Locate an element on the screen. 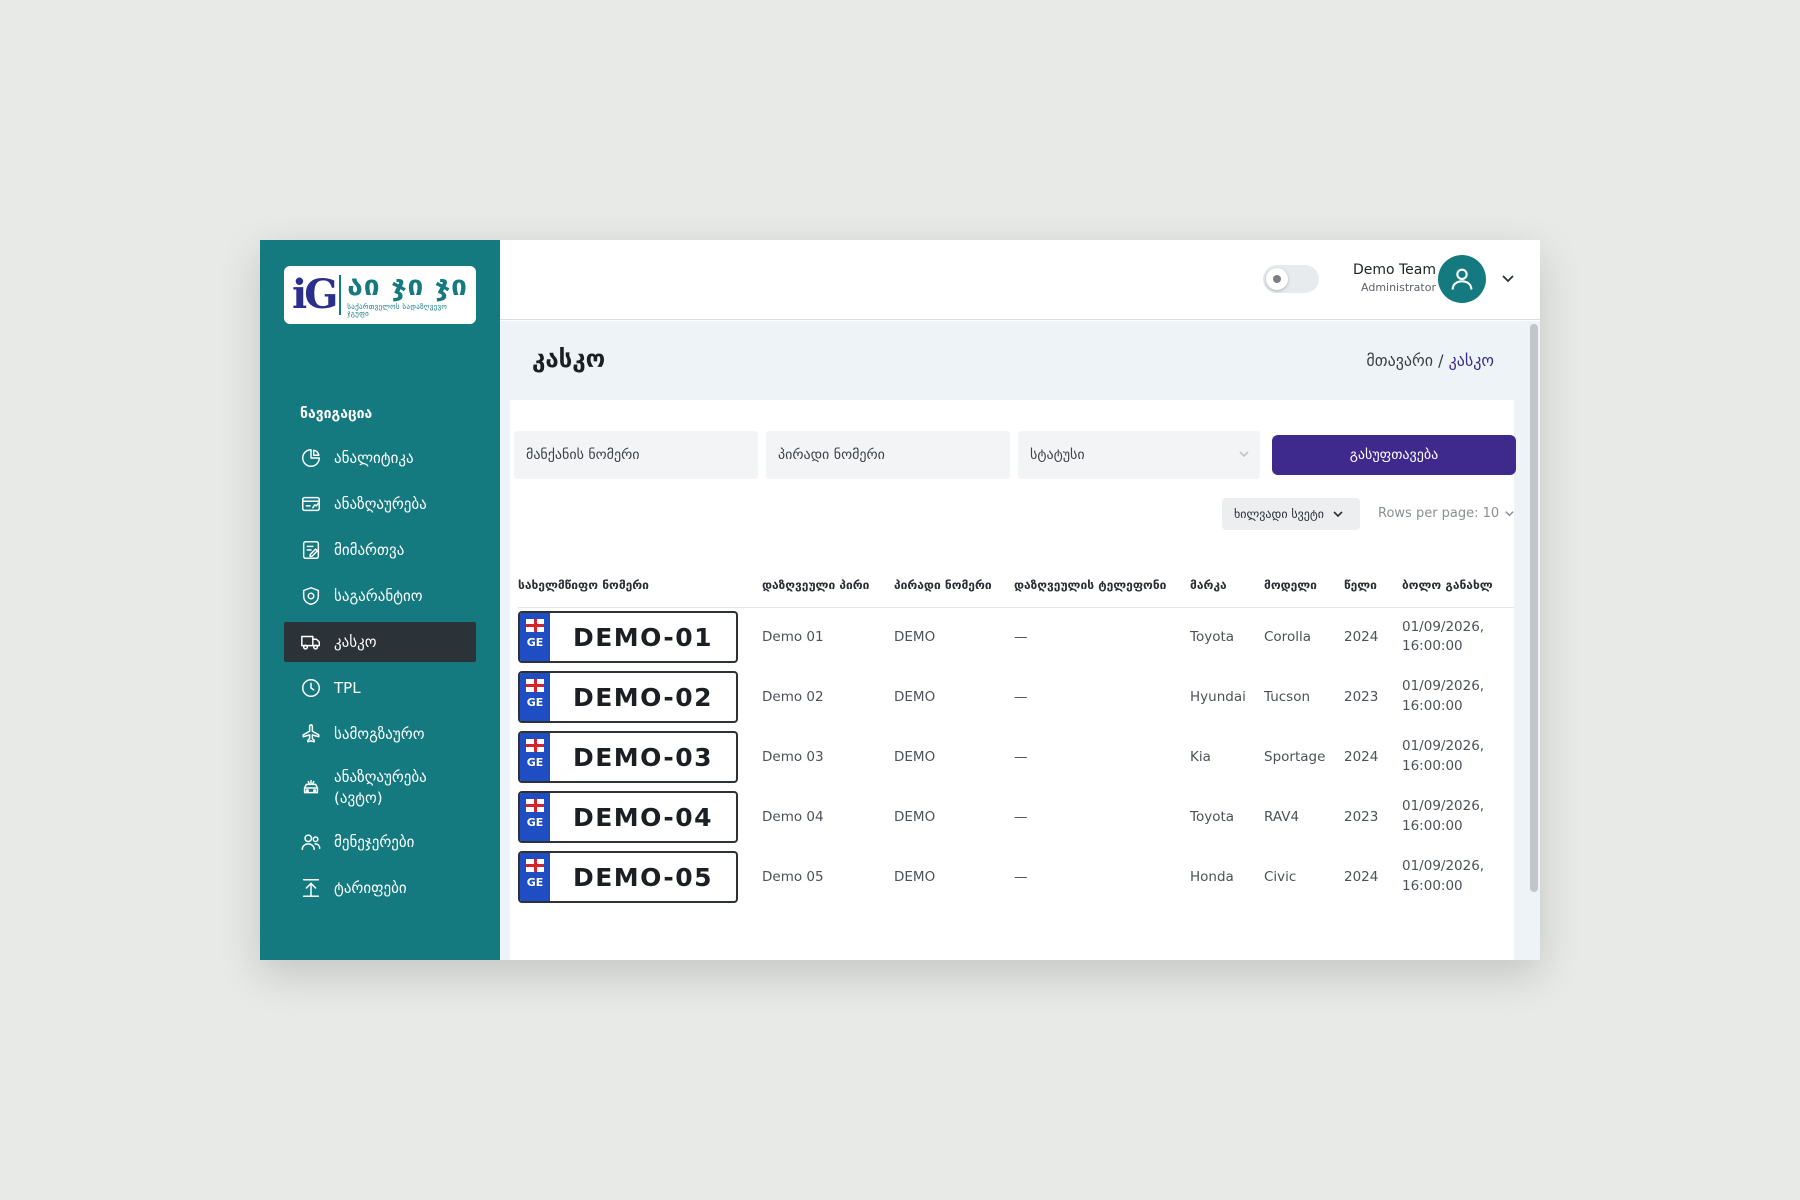 This screenshot has height=1200, width=1800. user-info: Demo Team Administrator is located at coordinates (1377, 278).